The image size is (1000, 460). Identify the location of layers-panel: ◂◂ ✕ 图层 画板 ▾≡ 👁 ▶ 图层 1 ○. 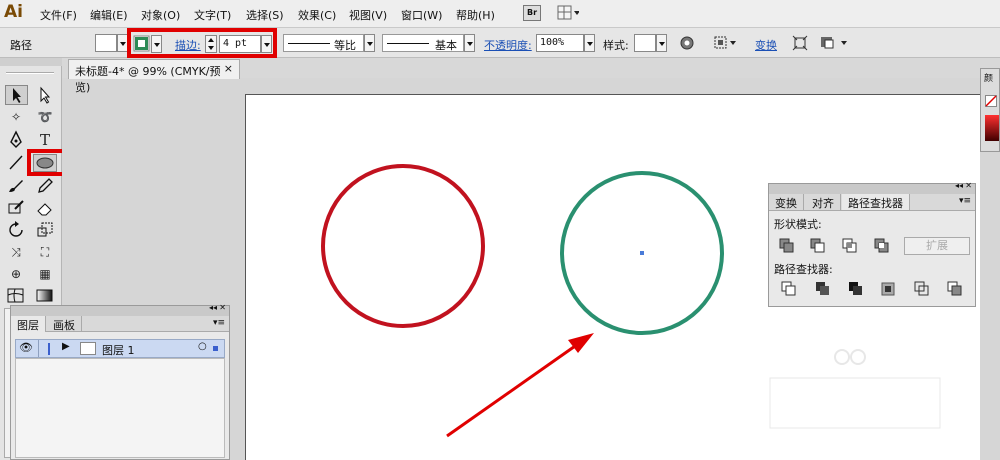
(120, 381).